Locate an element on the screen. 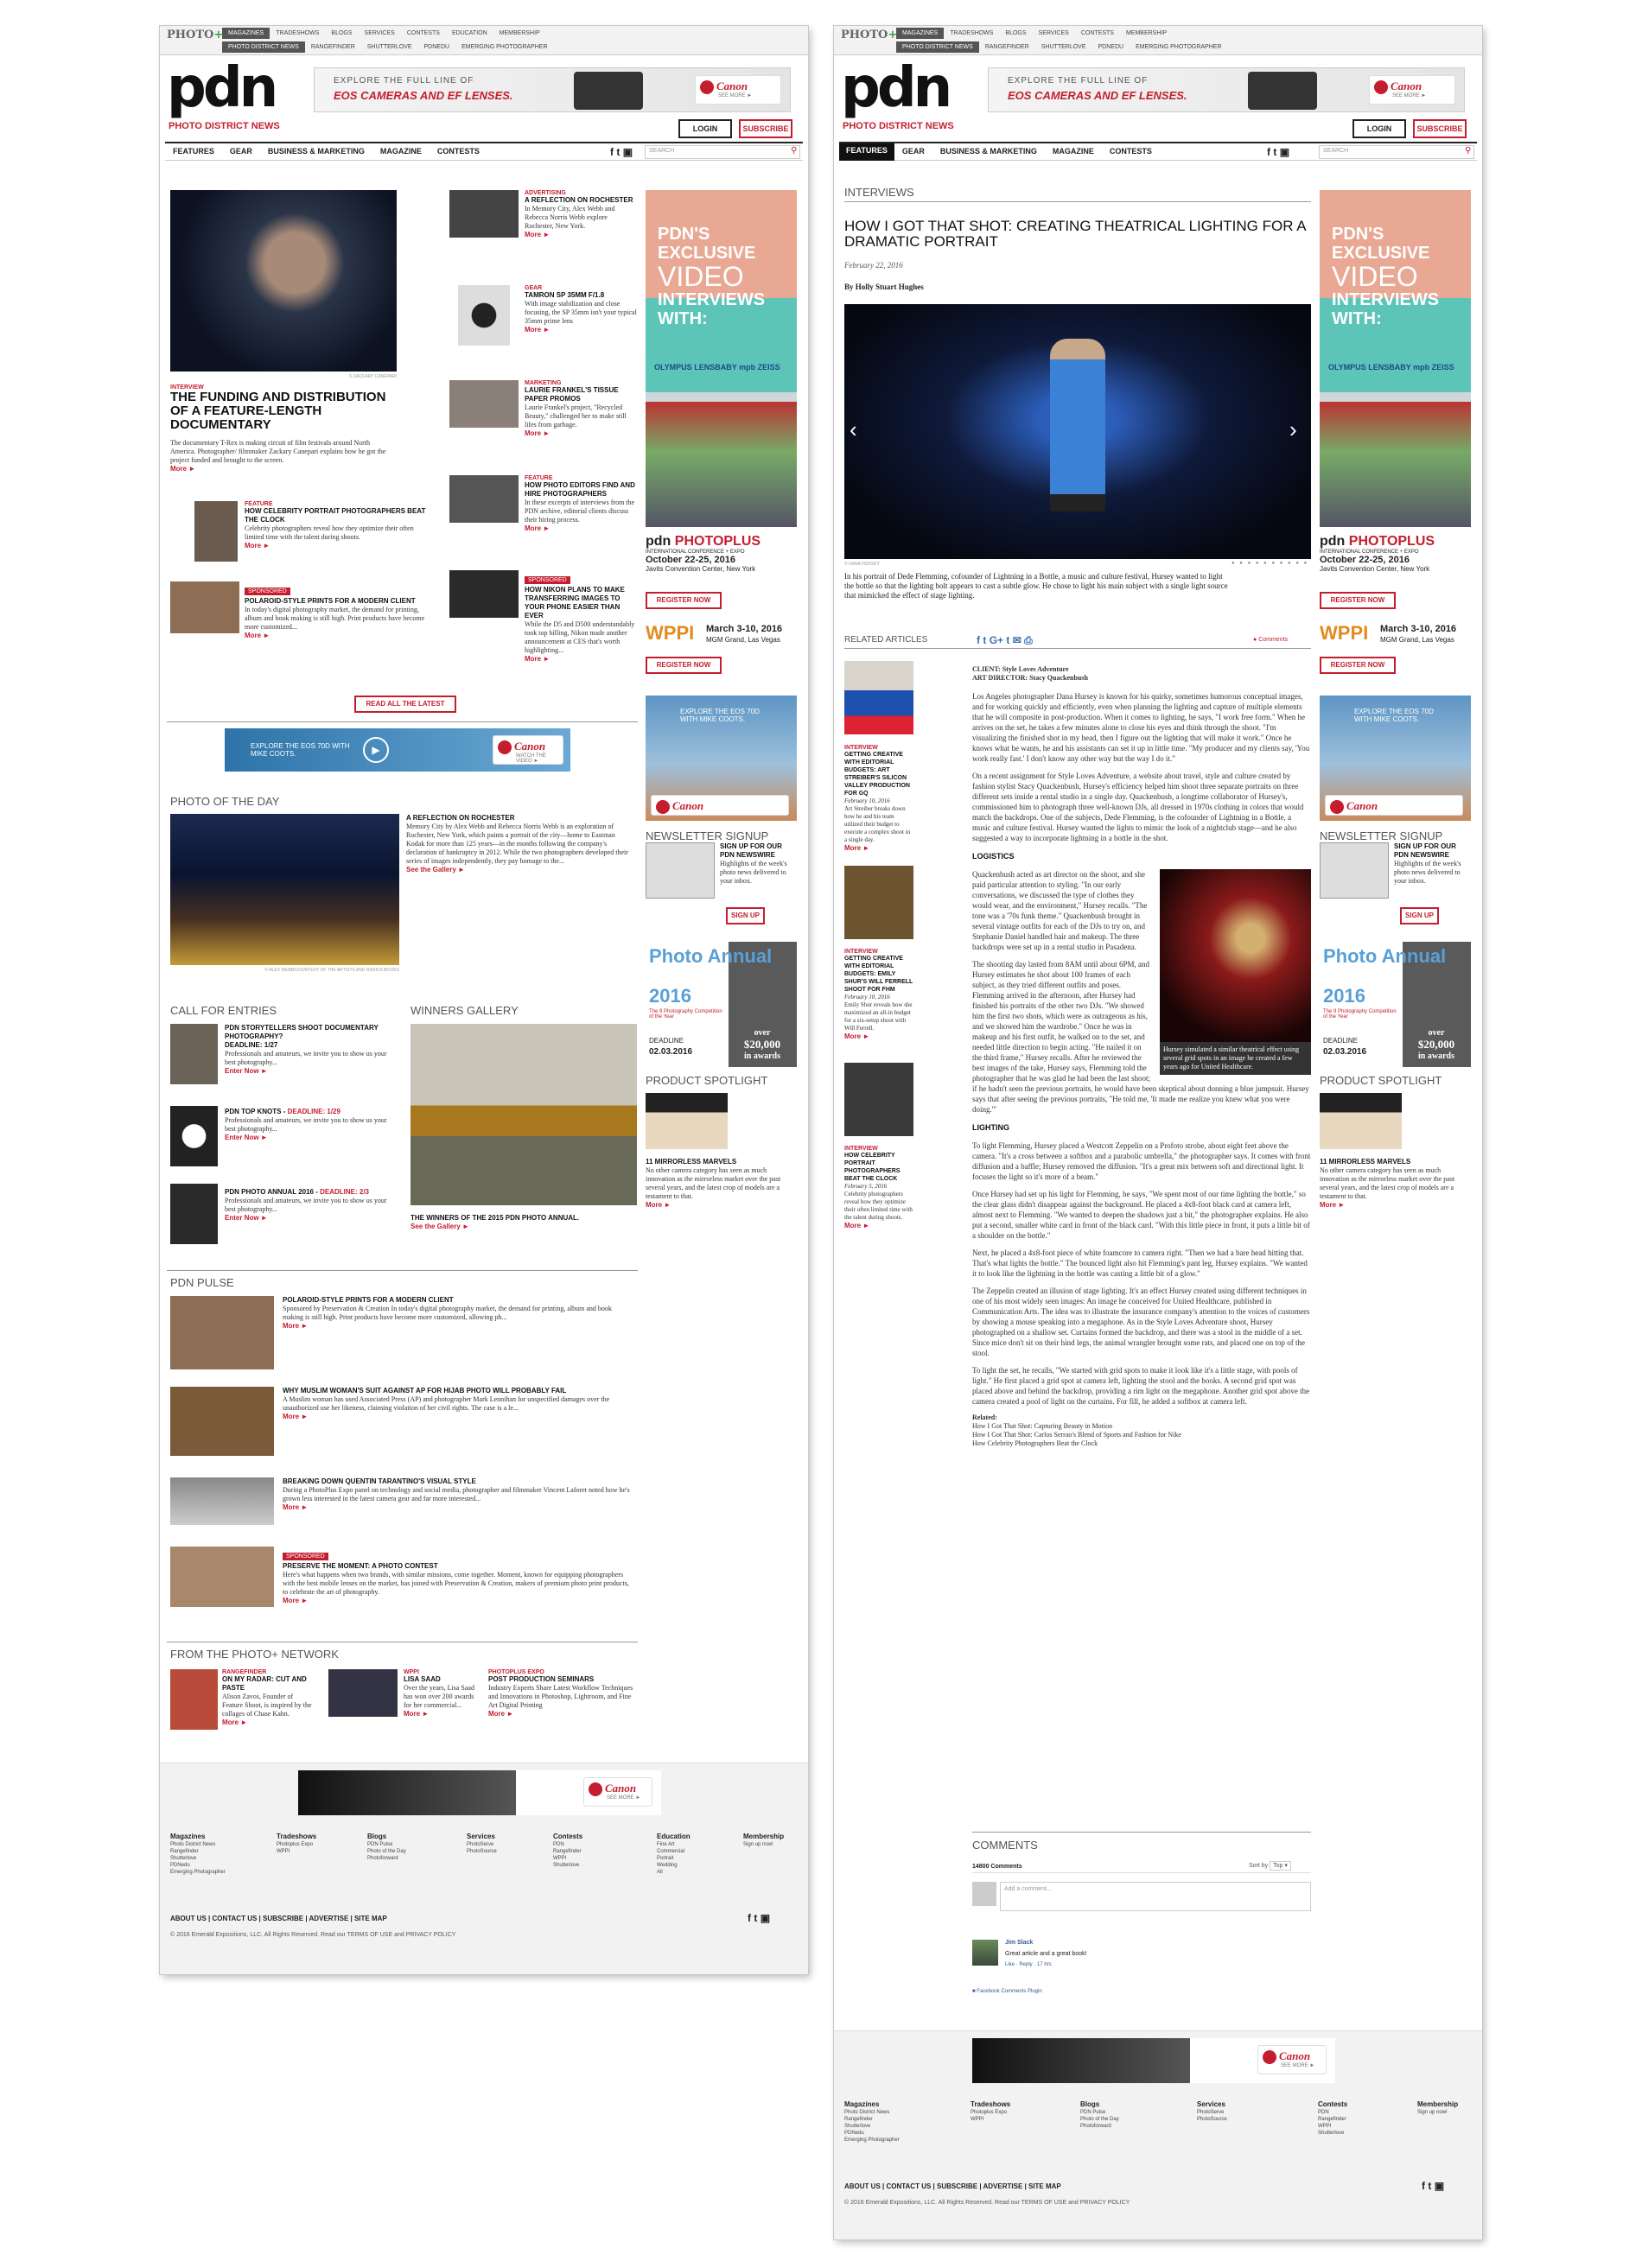  photo-plus-brand: PHOTO+ is located at coordinates (869, 35).